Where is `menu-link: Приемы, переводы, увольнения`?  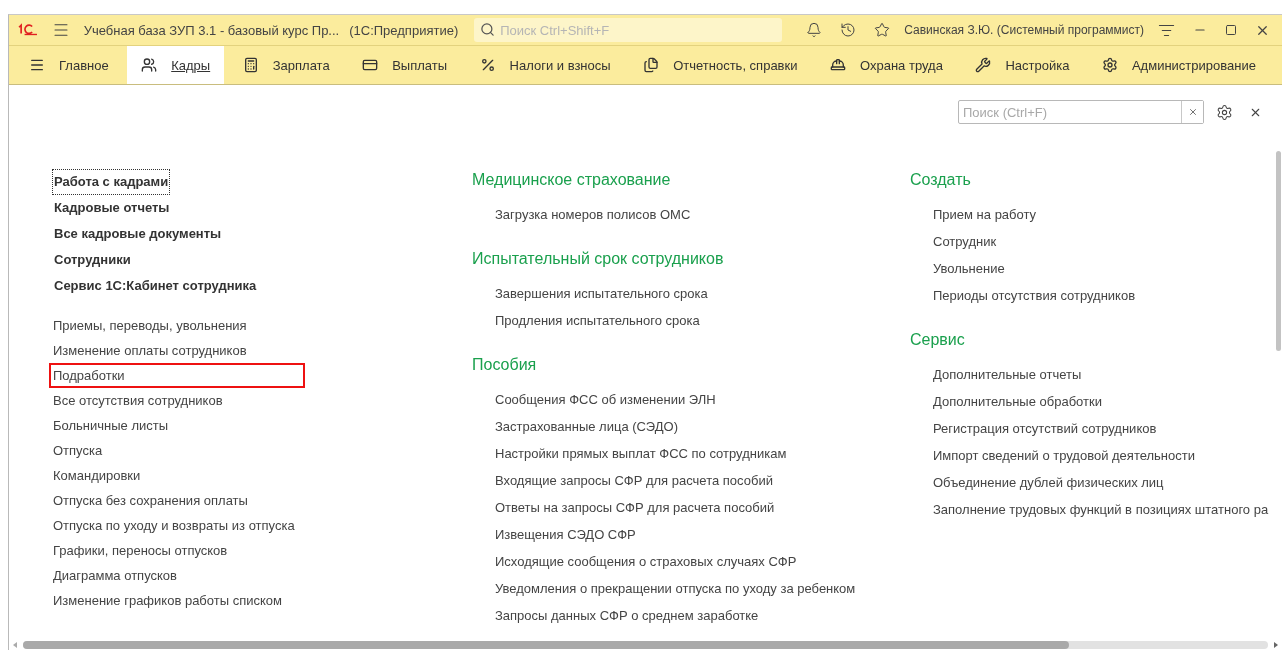
menu-link: Приемы, переводы, увольнения is located at coordinates (149, 325).